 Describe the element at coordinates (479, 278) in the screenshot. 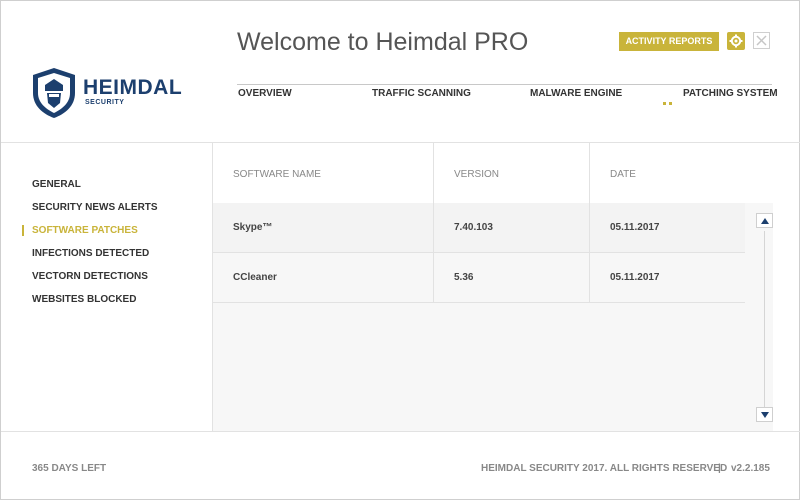

I see `table-row: CCleaner 5.36 05.11.2017` at that location.